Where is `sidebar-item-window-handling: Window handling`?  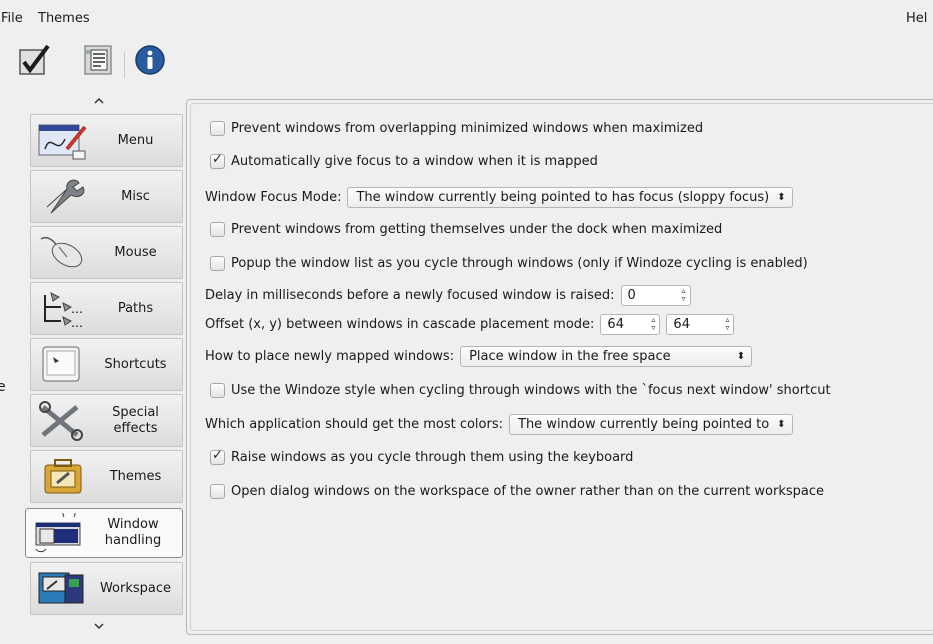 sidebar-item-window-handling: Window handling is located at coordinates (104, 532).